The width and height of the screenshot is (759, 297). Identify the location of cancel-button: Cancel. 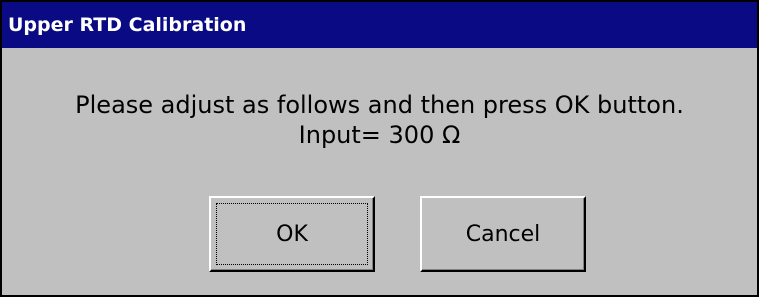
(503, 234).